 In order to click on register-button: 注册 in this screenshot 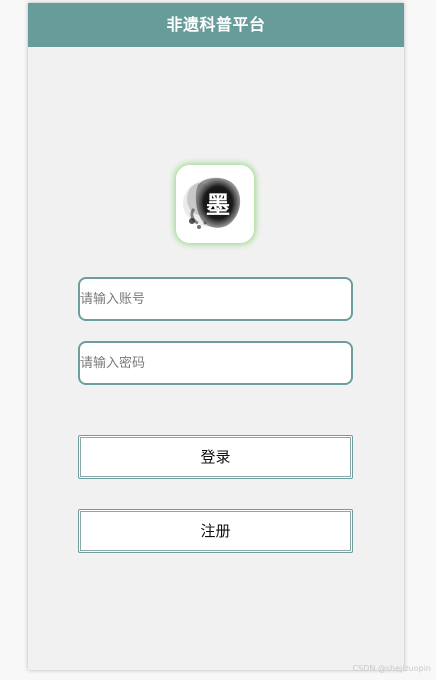, I will do `click(215, 531)`.